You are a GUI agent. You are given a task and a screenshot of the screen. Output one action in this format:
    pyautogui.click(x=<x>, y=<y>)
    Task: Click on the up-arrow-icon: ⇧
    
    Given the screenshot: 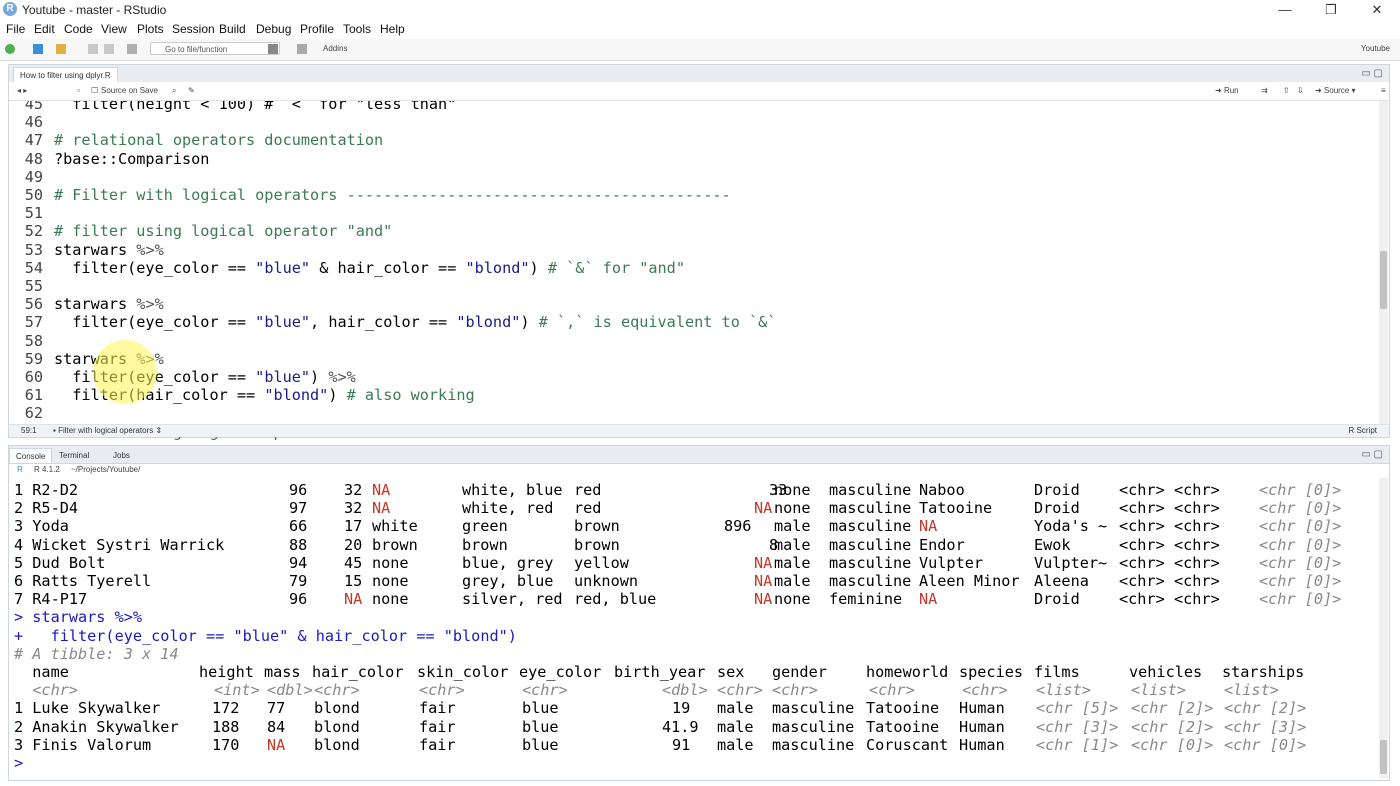 What is the action you would take?
    pyautogui.click(x=1286, y=90)
    